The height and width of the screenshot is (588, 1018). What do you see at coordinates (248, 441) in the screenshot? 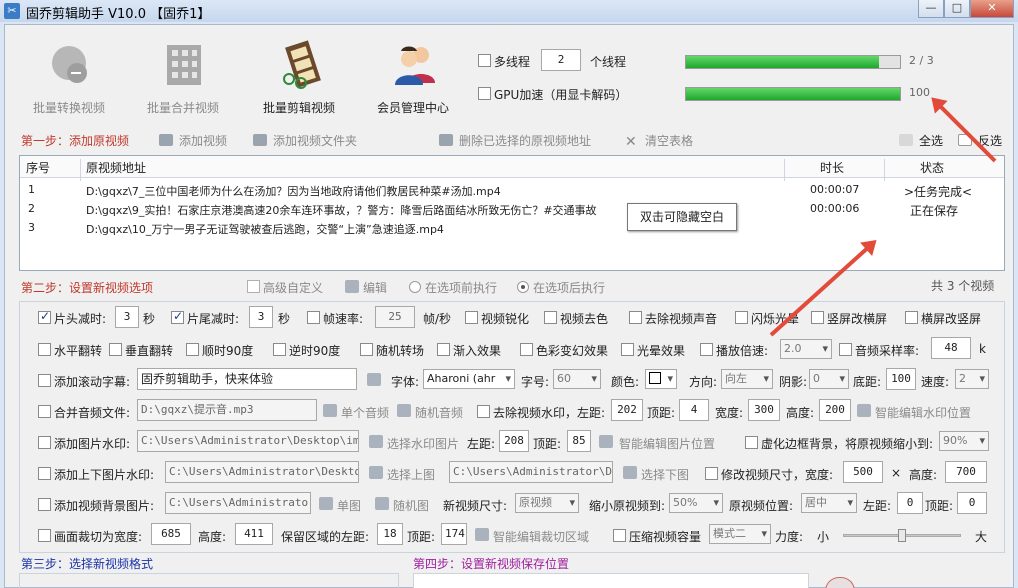
I see `image-watermark-path: C:\Users\Administrator\Desktop\img-q` at bounding box center [248, 441].